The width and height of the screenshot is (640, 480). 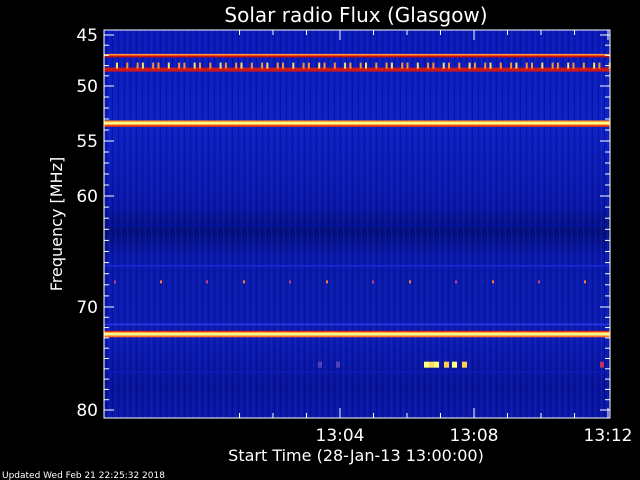 What do you see at coordinates (340, 436) in the screenshot?
I see `x-tick-label: 13:04` at bounding box center [340, 436].